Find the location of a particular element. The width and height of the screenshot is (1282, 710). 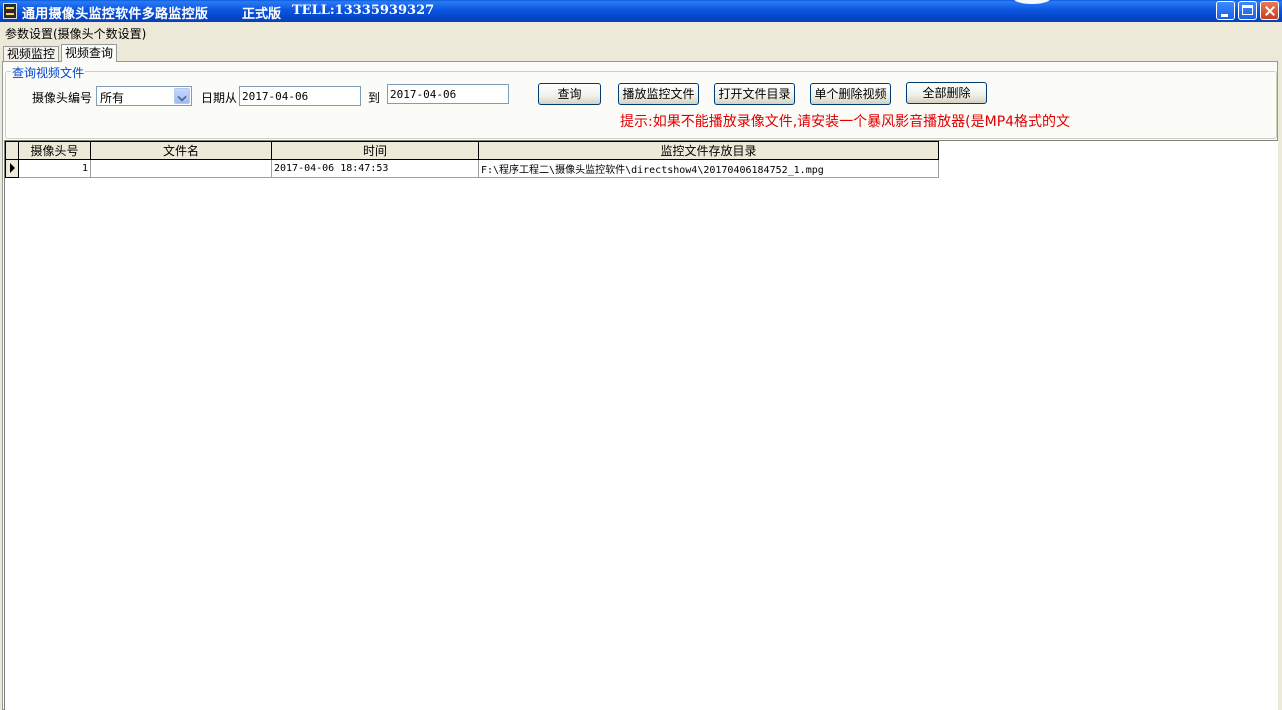

date-to-field: 2017-04-06 is located at coordinates (448, 94).